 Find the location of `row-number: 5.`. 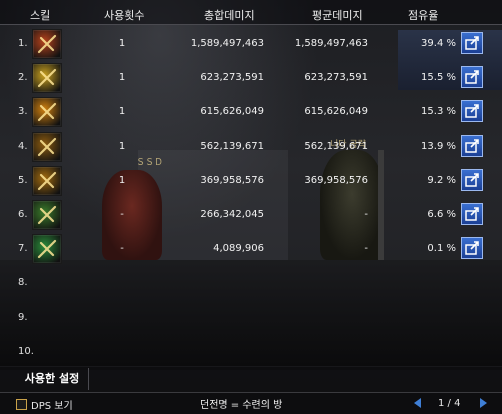

row-number: 5. is located at coordinates (23, 180).